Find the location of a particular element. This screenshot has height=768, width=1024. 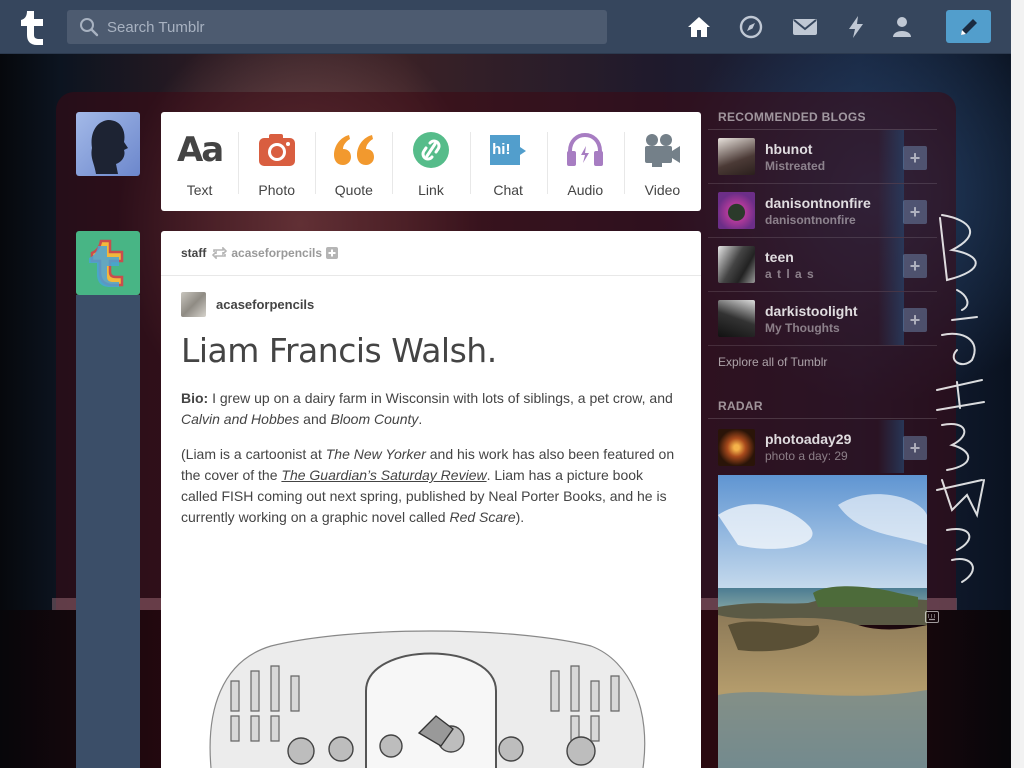

post-type-video: Video is located at coordinates (662, 161).